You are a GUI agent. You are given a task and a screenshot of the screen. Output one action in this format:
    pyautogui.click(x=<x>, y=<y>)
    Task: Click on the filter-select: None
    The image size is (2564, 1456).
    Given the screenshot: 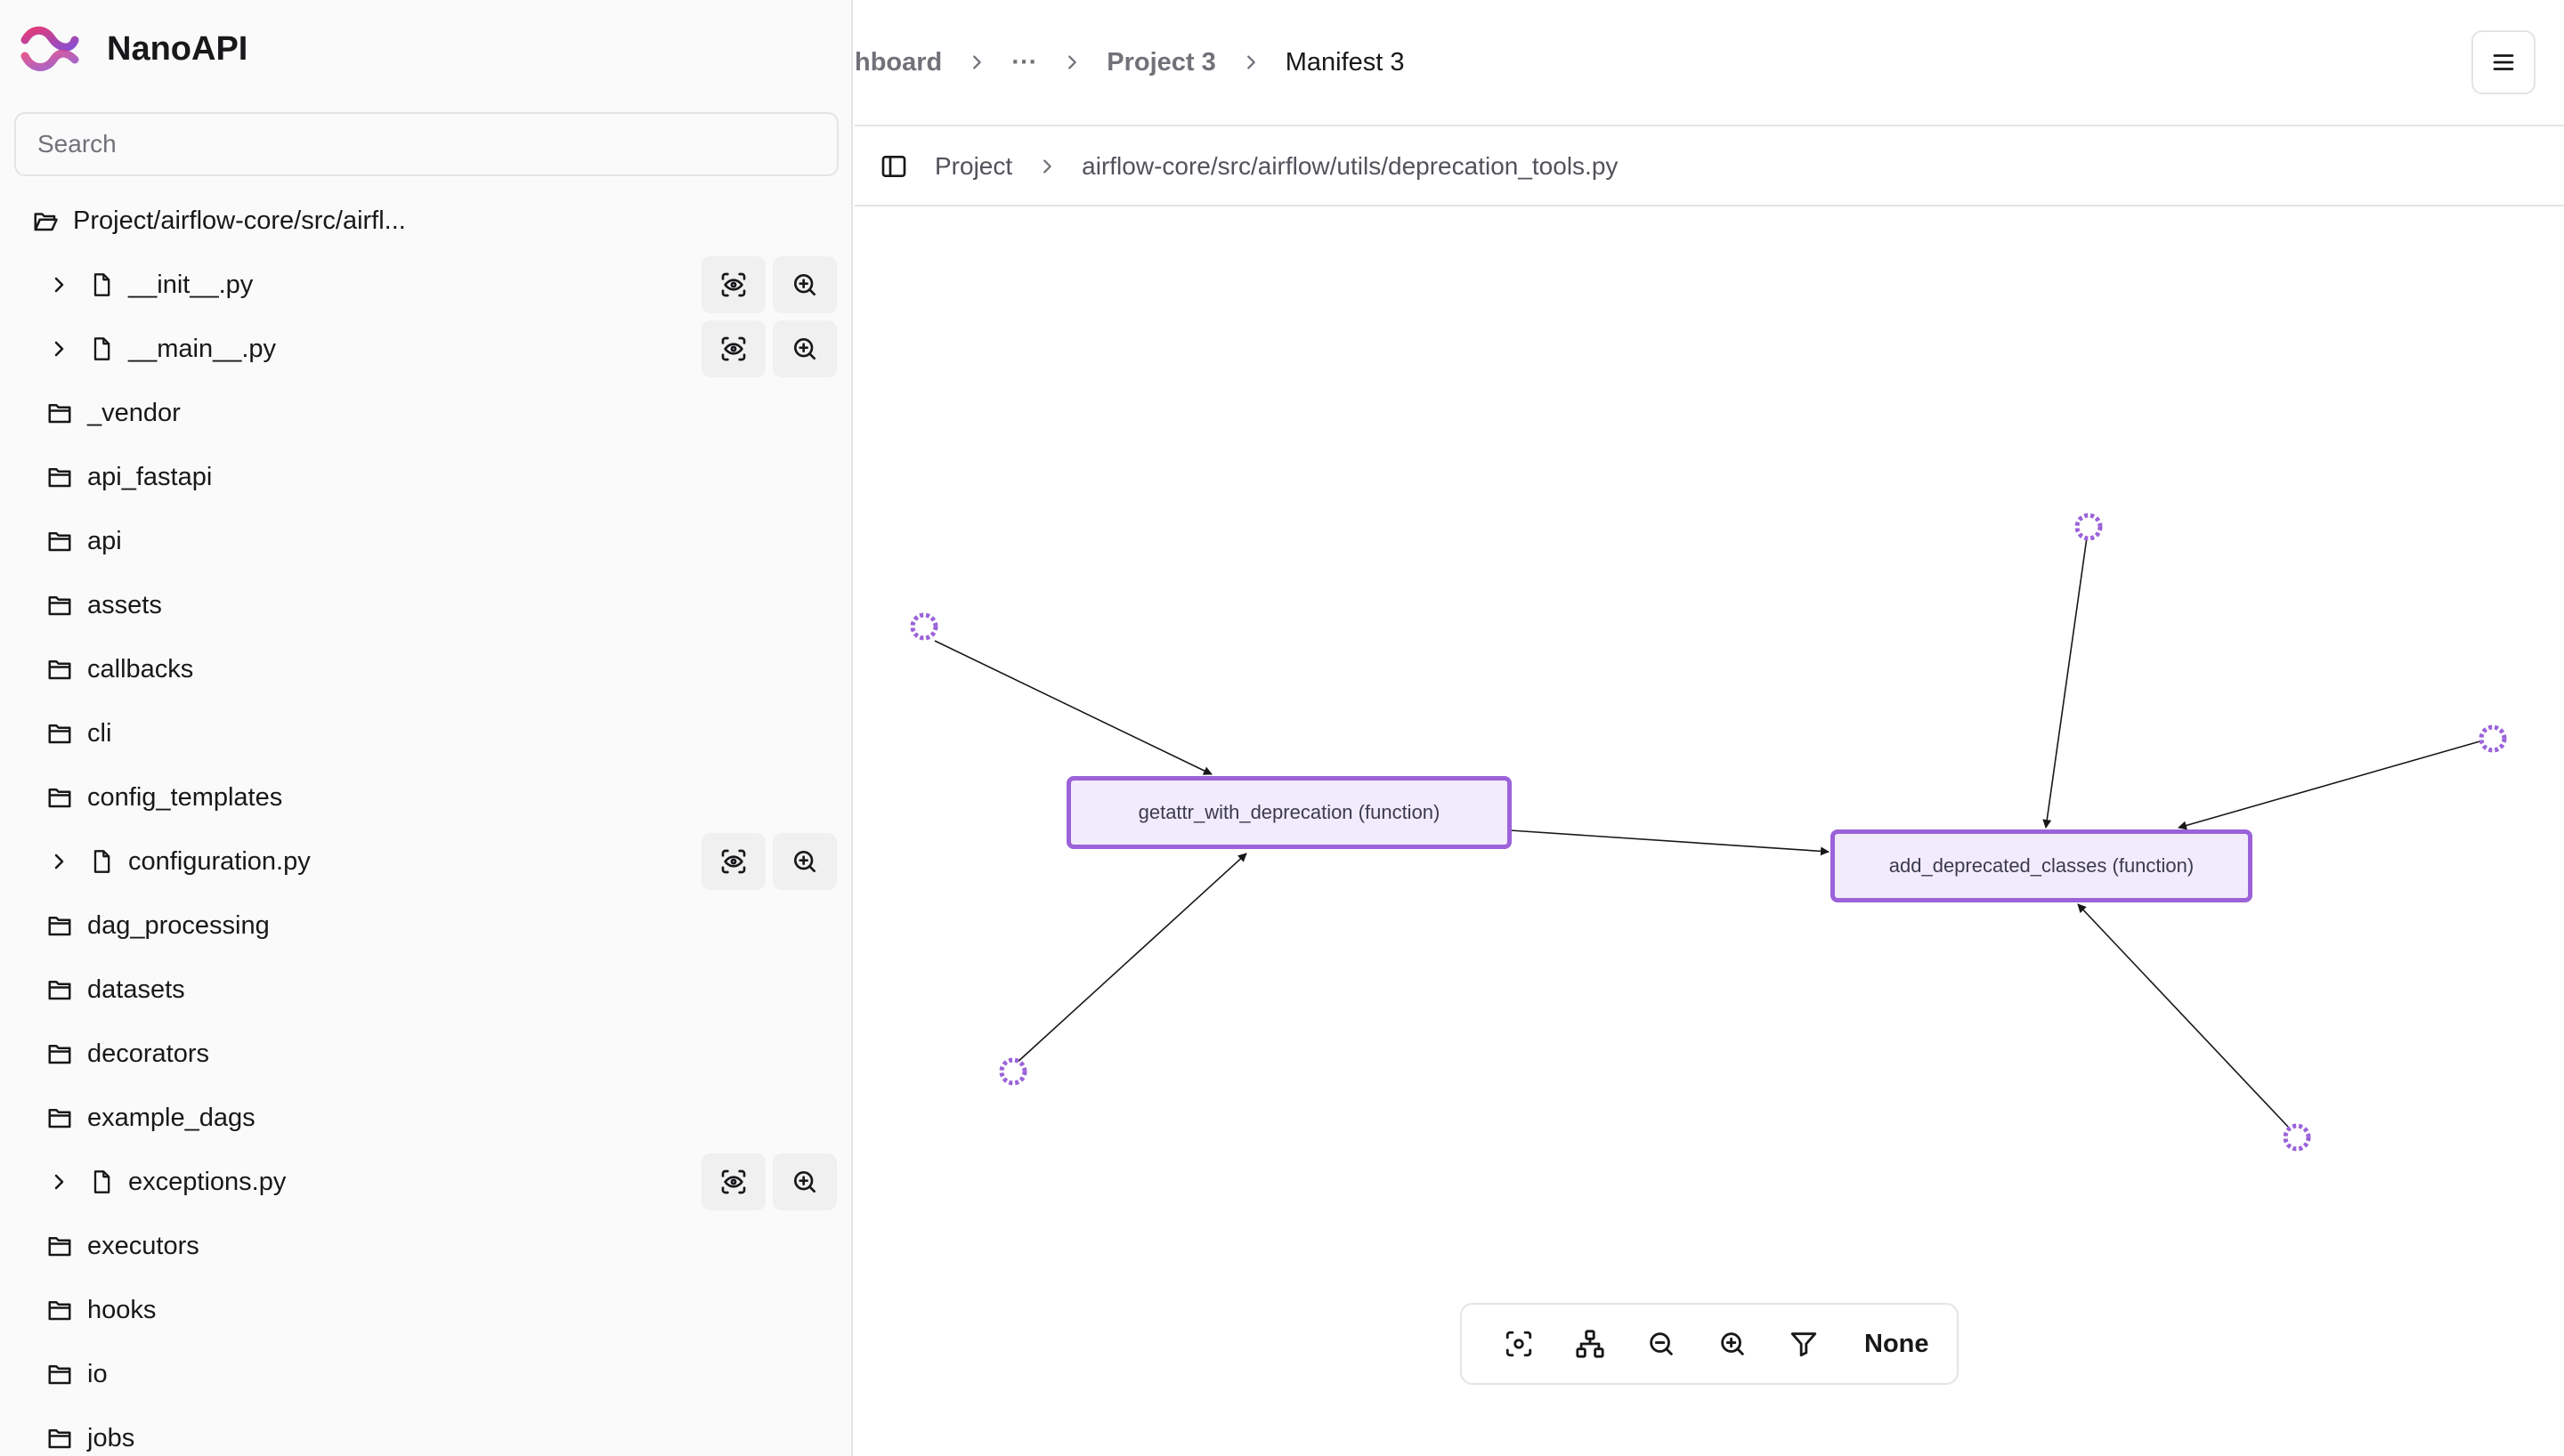 What is the action you would take?
    pyautogui.click(x=1896, y=1344)
    